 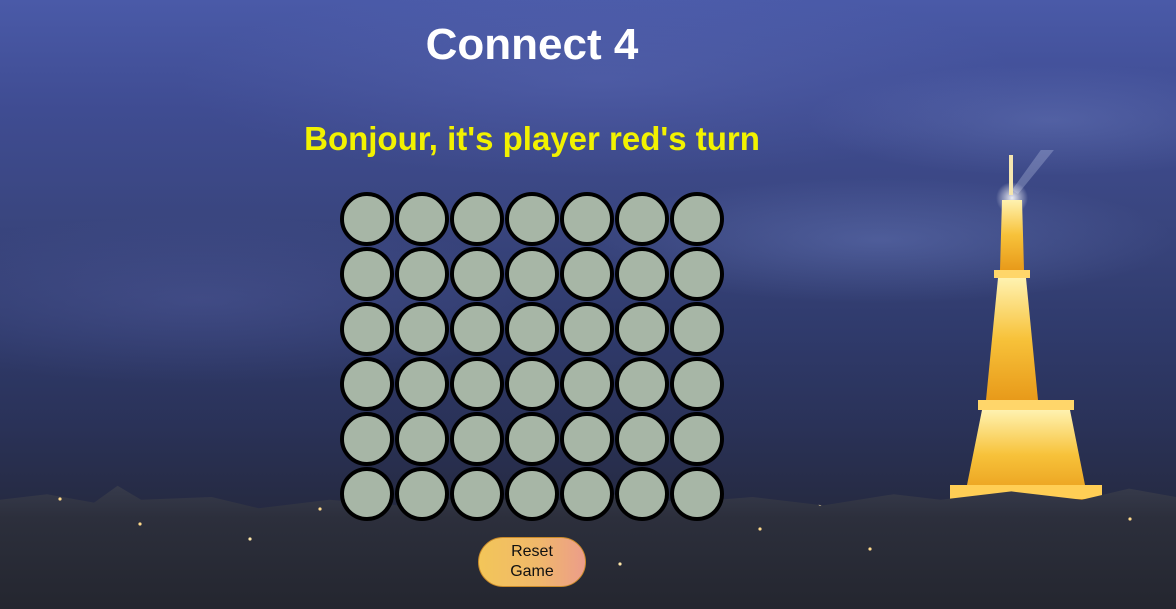 I want to click on game-title: Connect 4, so click(x=532, y=44).